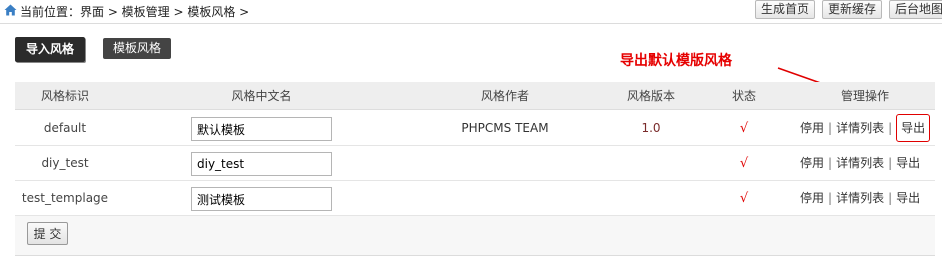 The image size is (942, 259). What do you see at coordinates (651, 128) in the screenshot?
I see `style-version: 1.0` at bounding box center [651, 128].